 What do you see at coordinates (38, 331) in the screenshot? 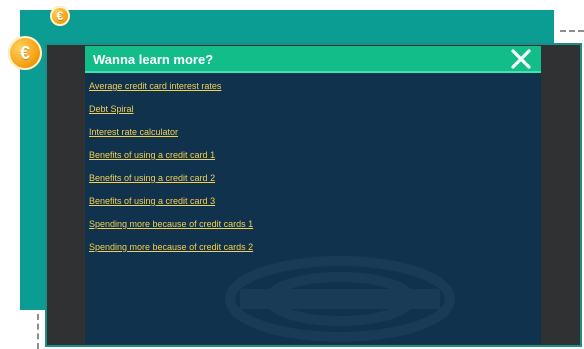
I see `dashed-guide-left` at bounding box center [38, 331].